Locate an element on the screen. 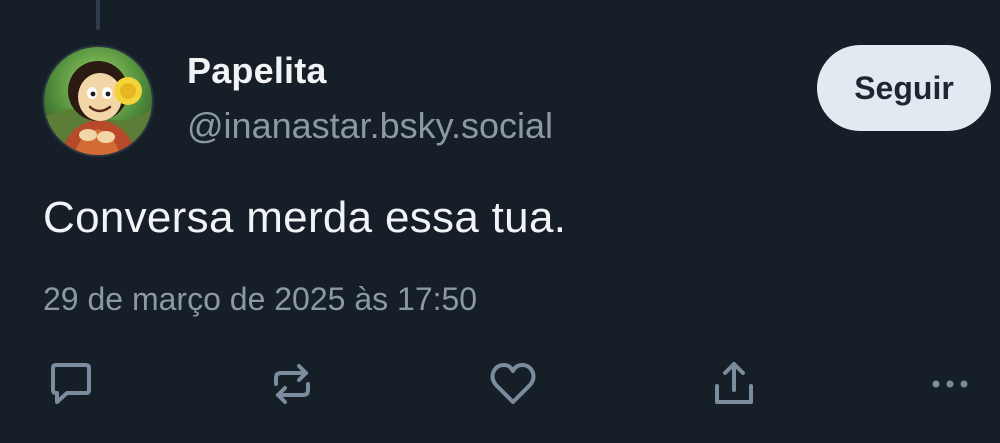  more-options-icon is located at coordinates (950, 384).